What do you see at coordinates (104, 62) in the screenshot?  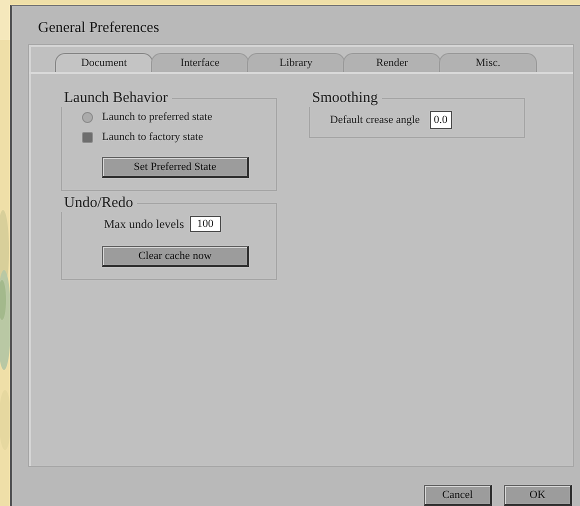 I see `tab: Document` at bounding box center [104, 62].